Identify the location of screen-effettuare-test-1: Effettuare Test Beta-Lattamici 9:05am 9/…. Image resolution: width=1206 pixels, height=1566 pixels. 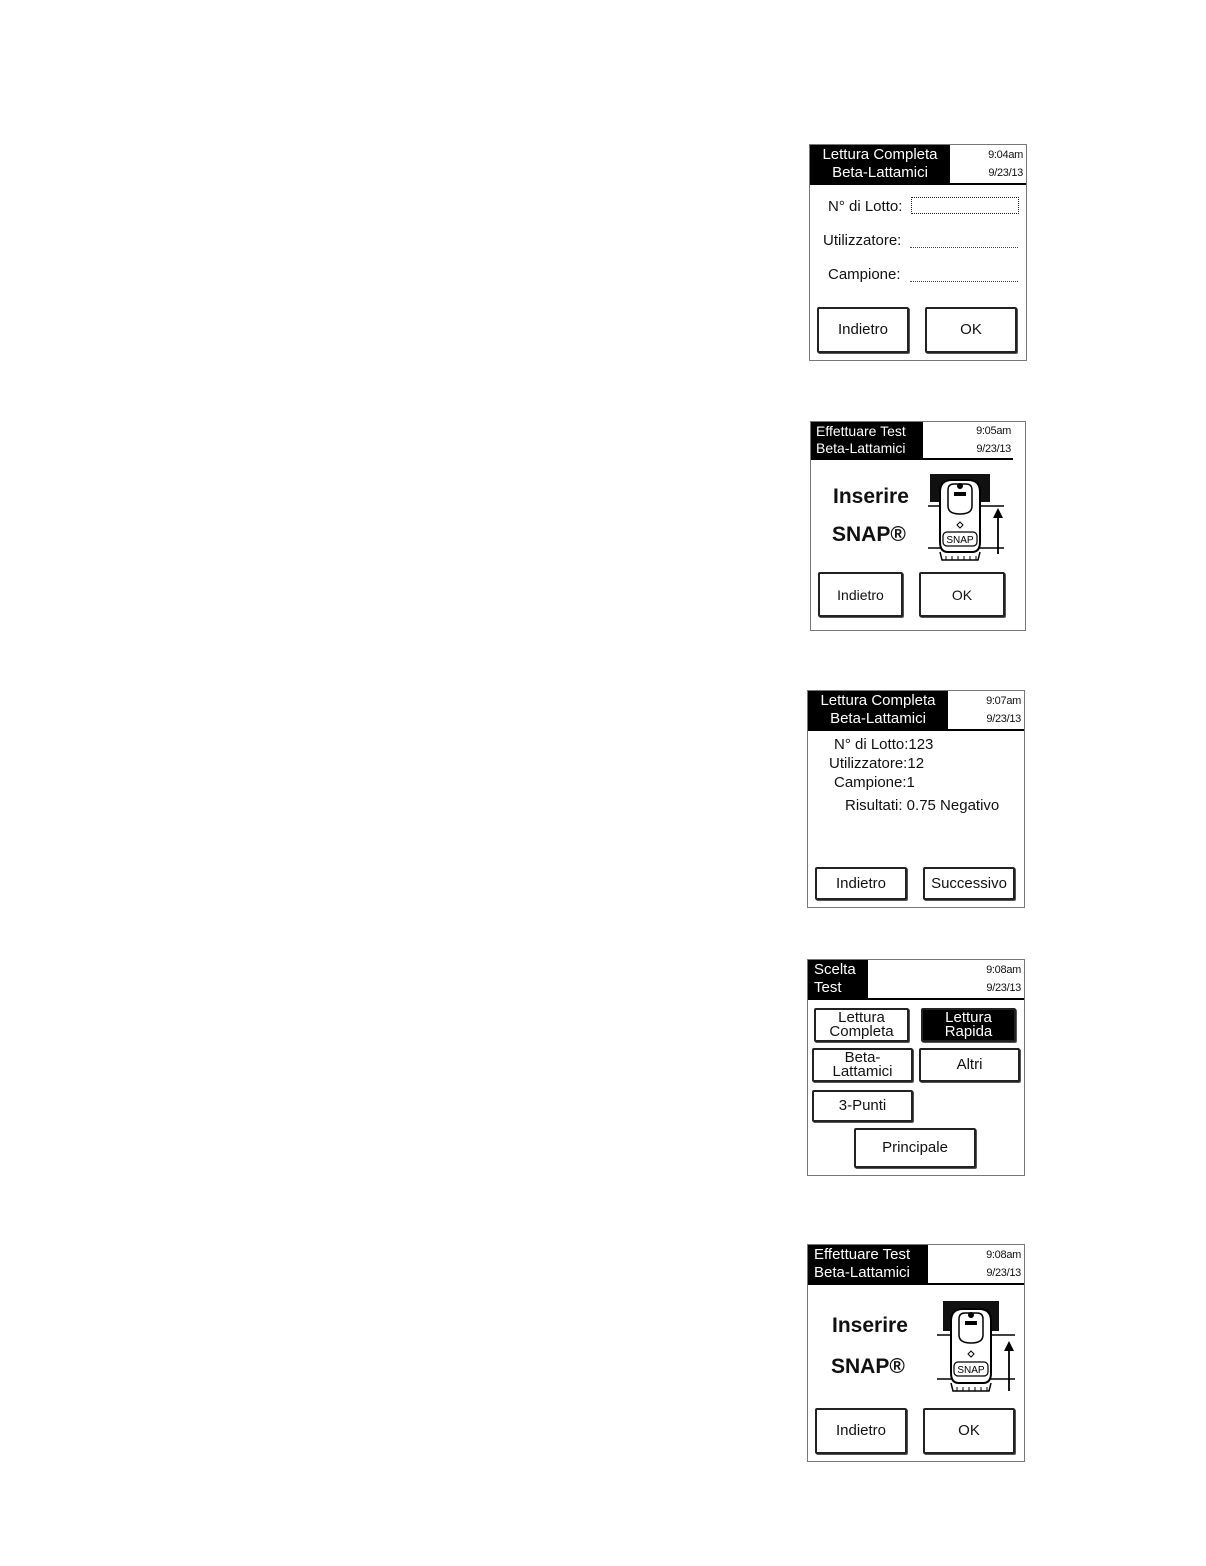
(918, 526).